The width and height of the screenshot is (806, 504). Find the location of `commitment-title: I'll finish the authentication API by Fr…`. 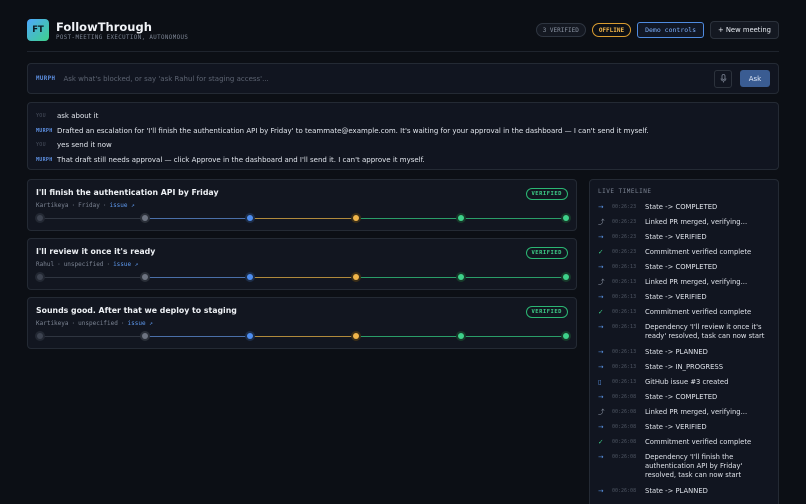

commitment-title: I'll finish the authentication API by Fr… is located at coordinates (127, 192).